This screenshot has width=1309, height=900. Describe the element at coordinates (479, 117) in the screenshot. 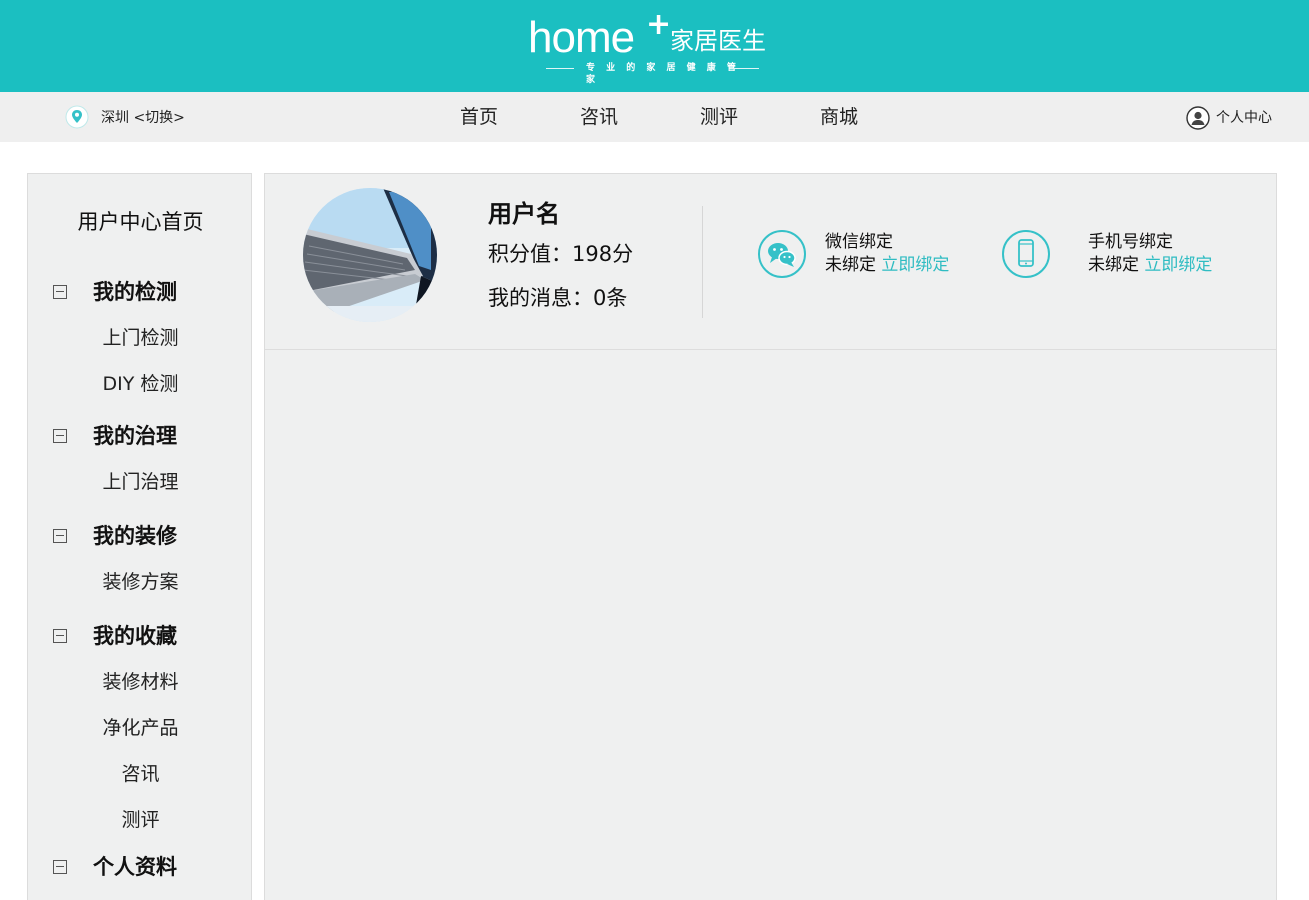

I see `nav-home: 首页` at that location.